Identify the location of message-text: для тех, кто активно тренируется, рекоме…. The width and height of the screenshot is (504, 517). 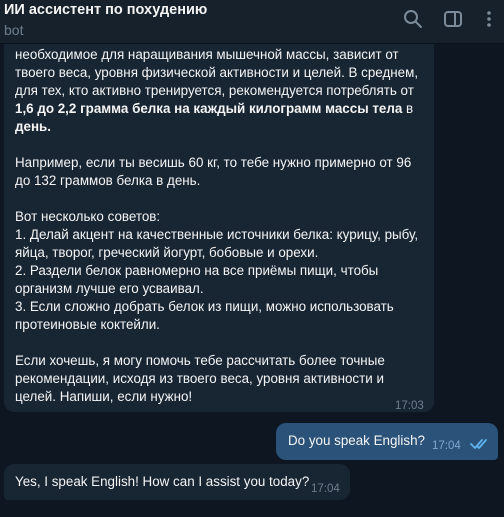
(214, 90).